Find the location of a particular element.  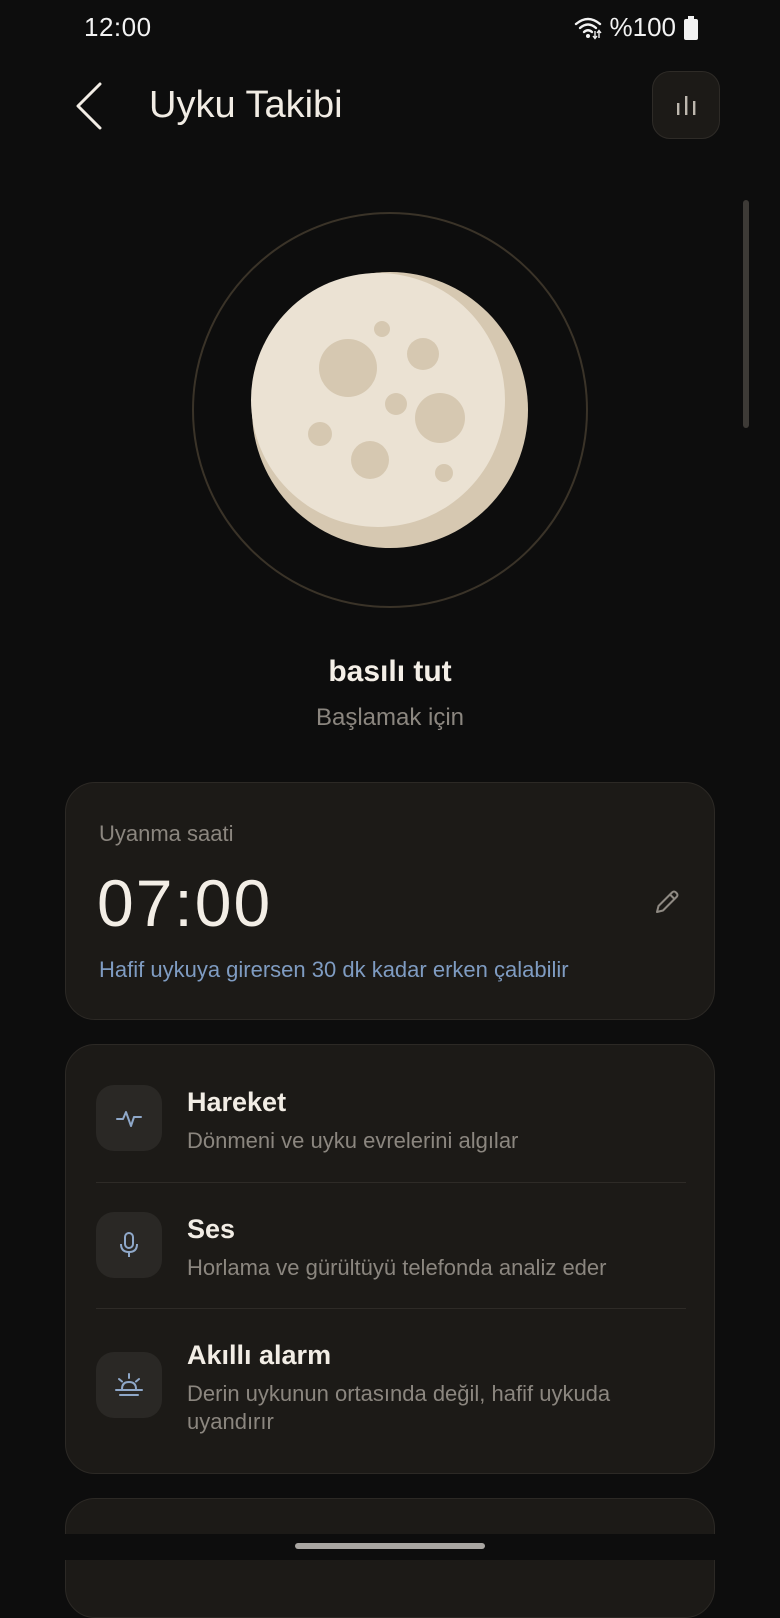

moon-icon is located at coordinates (389, 410).